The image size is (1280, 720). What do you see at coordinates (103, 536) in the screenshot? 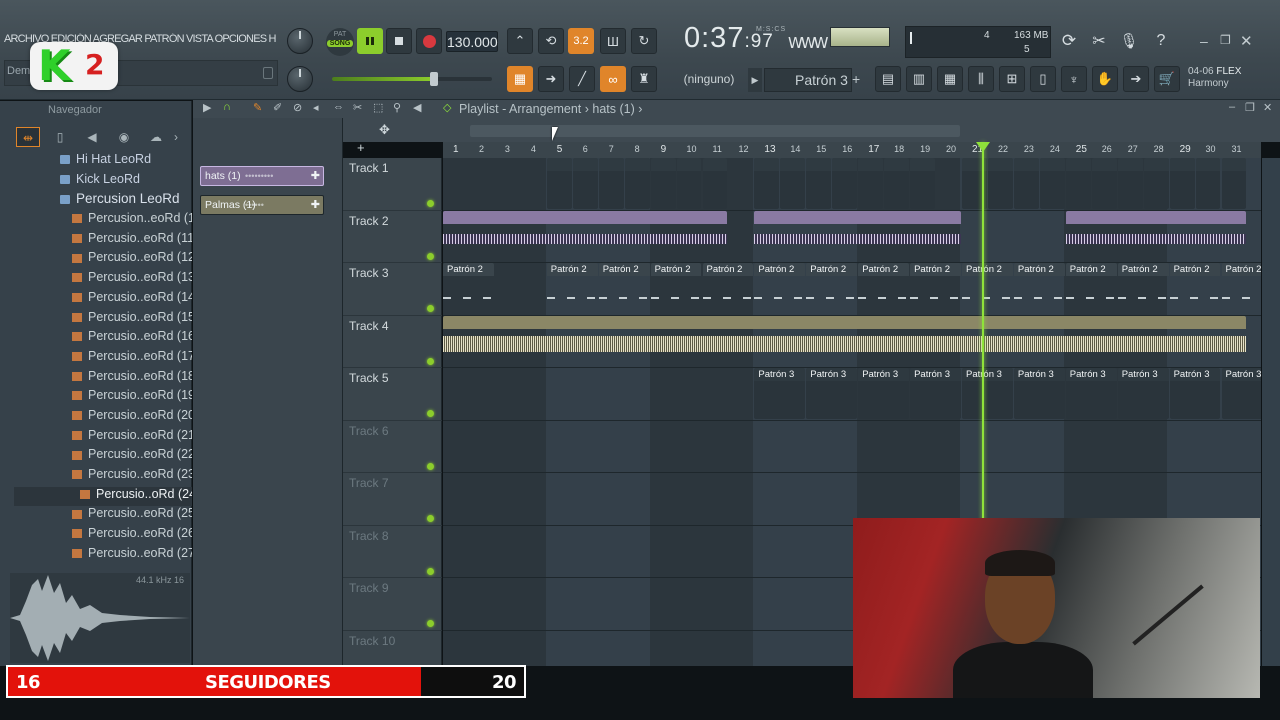
I see `browser-file: Percusio..eoRd (26)` at bounding box center [103, 536].